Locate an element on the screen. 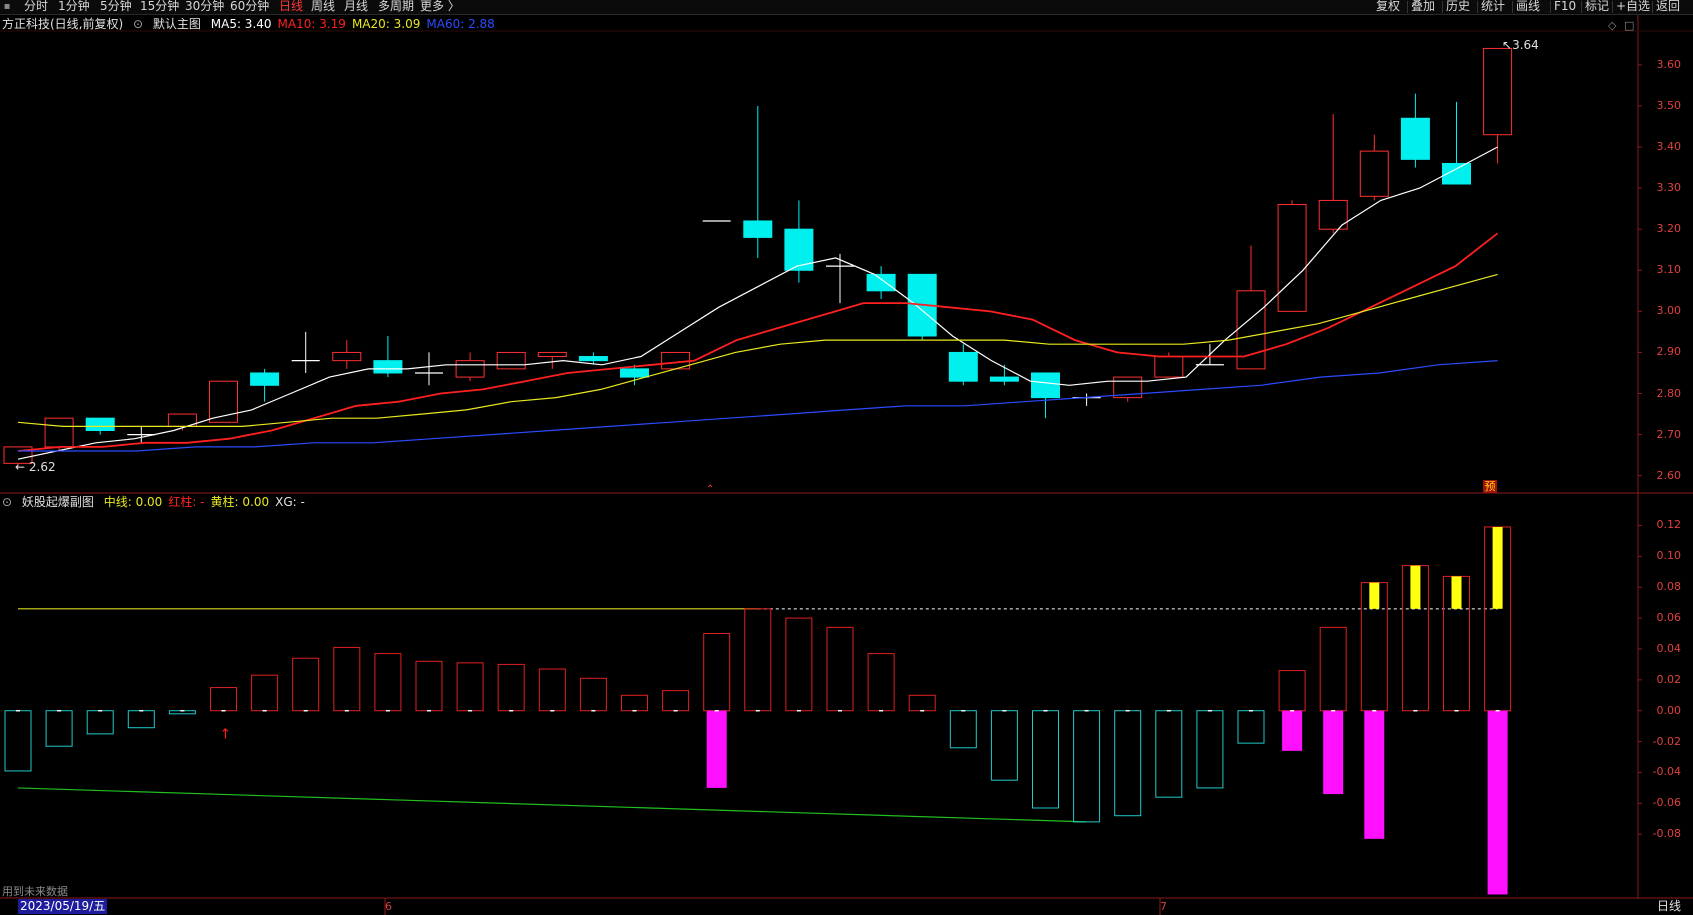 This screenshot has height=915, width=1693. price-tick-2: 3.40 is located at coordinates (1669, 147).